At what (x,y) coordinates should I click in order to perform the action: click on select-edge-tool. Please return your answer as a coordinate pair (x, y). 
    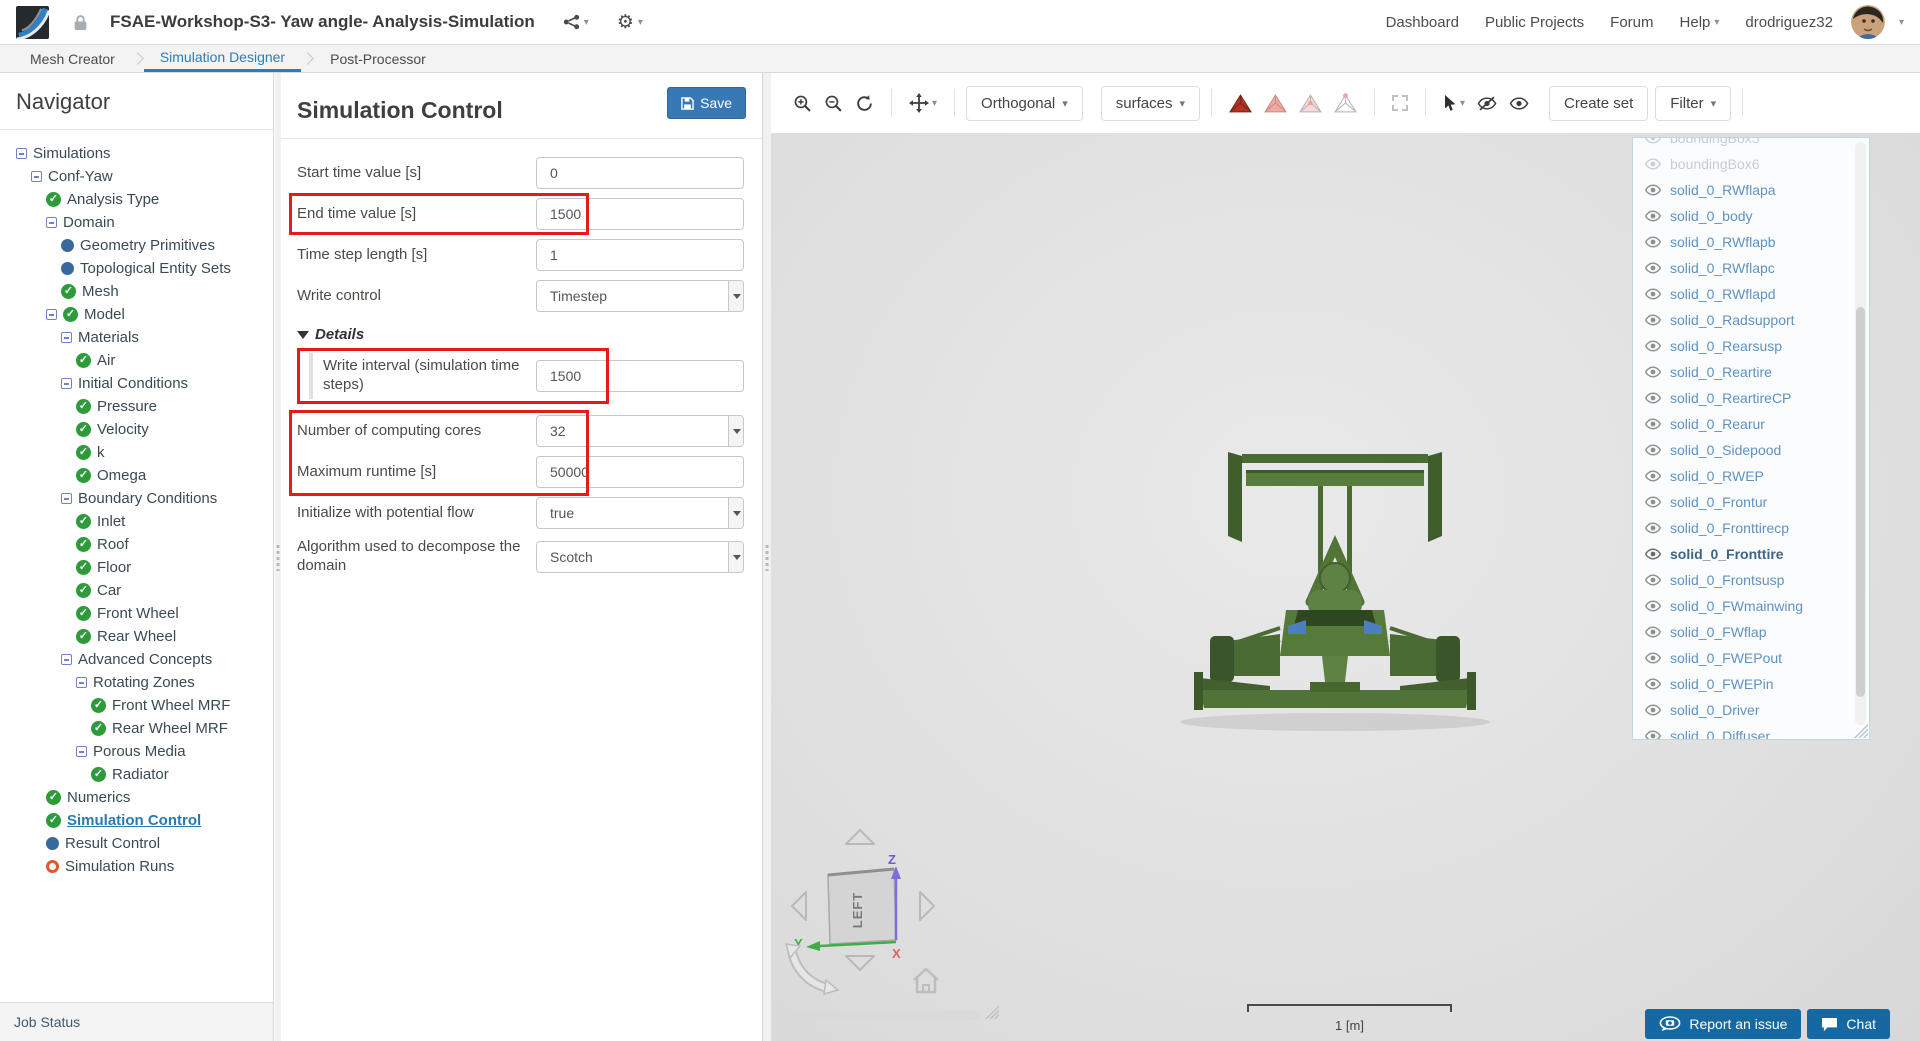
    Looking at the image, I should click on (1310, 103).